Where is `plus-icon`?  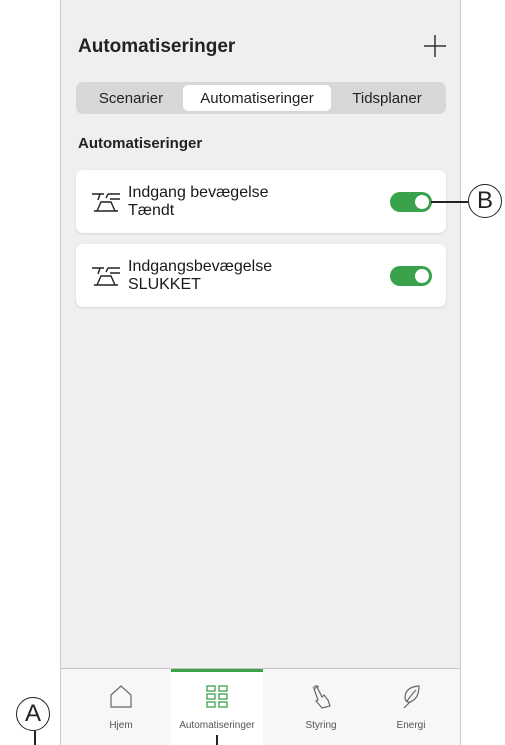 plus-icon is located at coordinates (435, 46).